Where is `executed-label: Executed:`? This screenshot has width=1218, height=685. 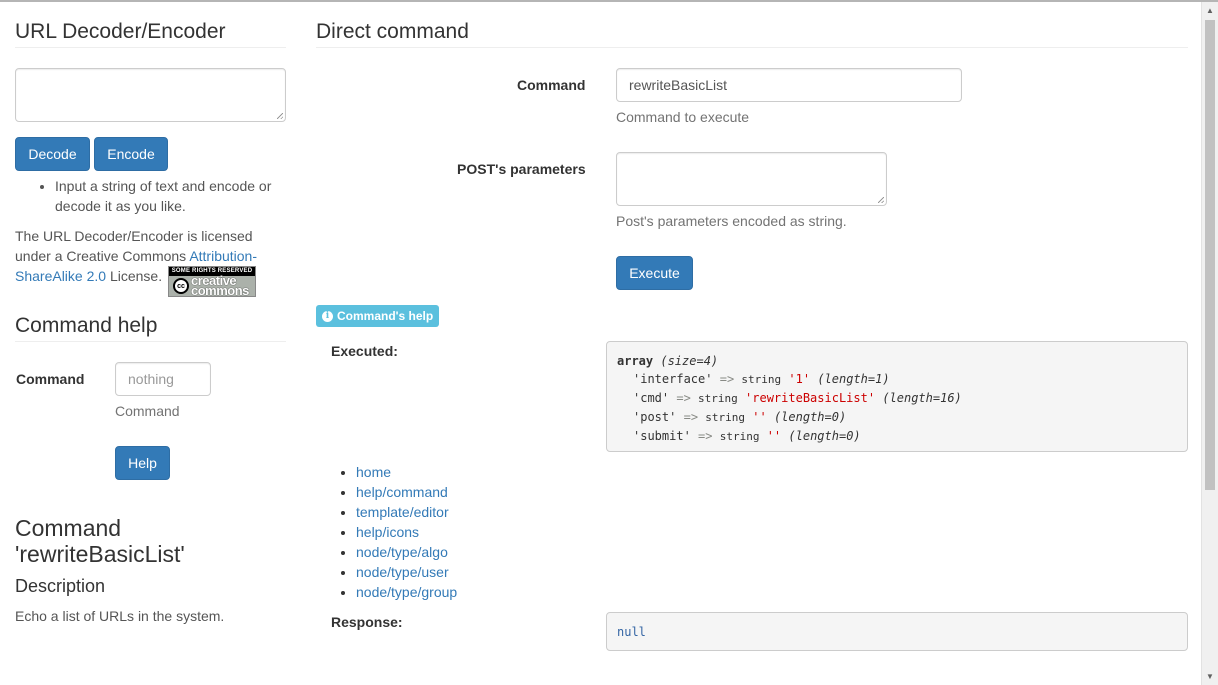 executed-label: Executed: is located at coordinates (364, 351).